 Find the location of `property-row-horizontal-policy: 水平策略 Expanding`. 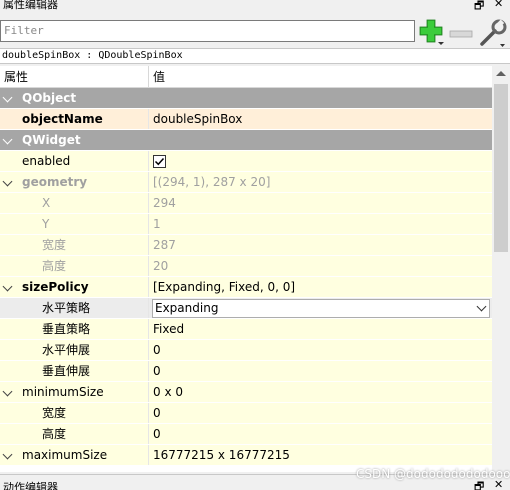

property-row-horizontal-policy: 水平策略 Expanding is located at coordinates (246, 308).